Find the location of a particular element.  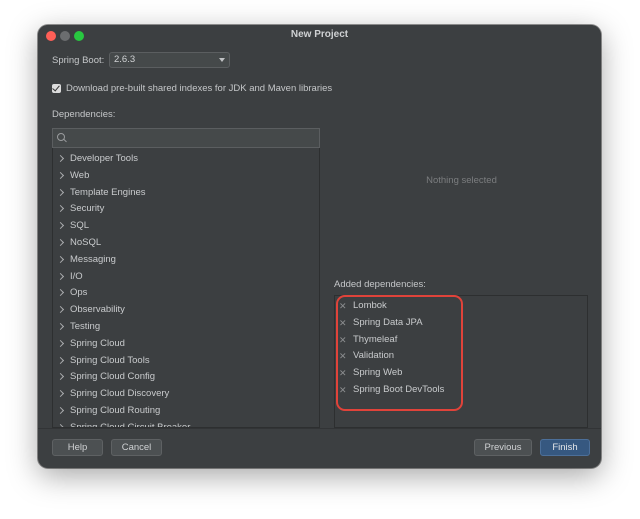

tree-item: Spring Cloud Routing is located at coordinates (186, 411).